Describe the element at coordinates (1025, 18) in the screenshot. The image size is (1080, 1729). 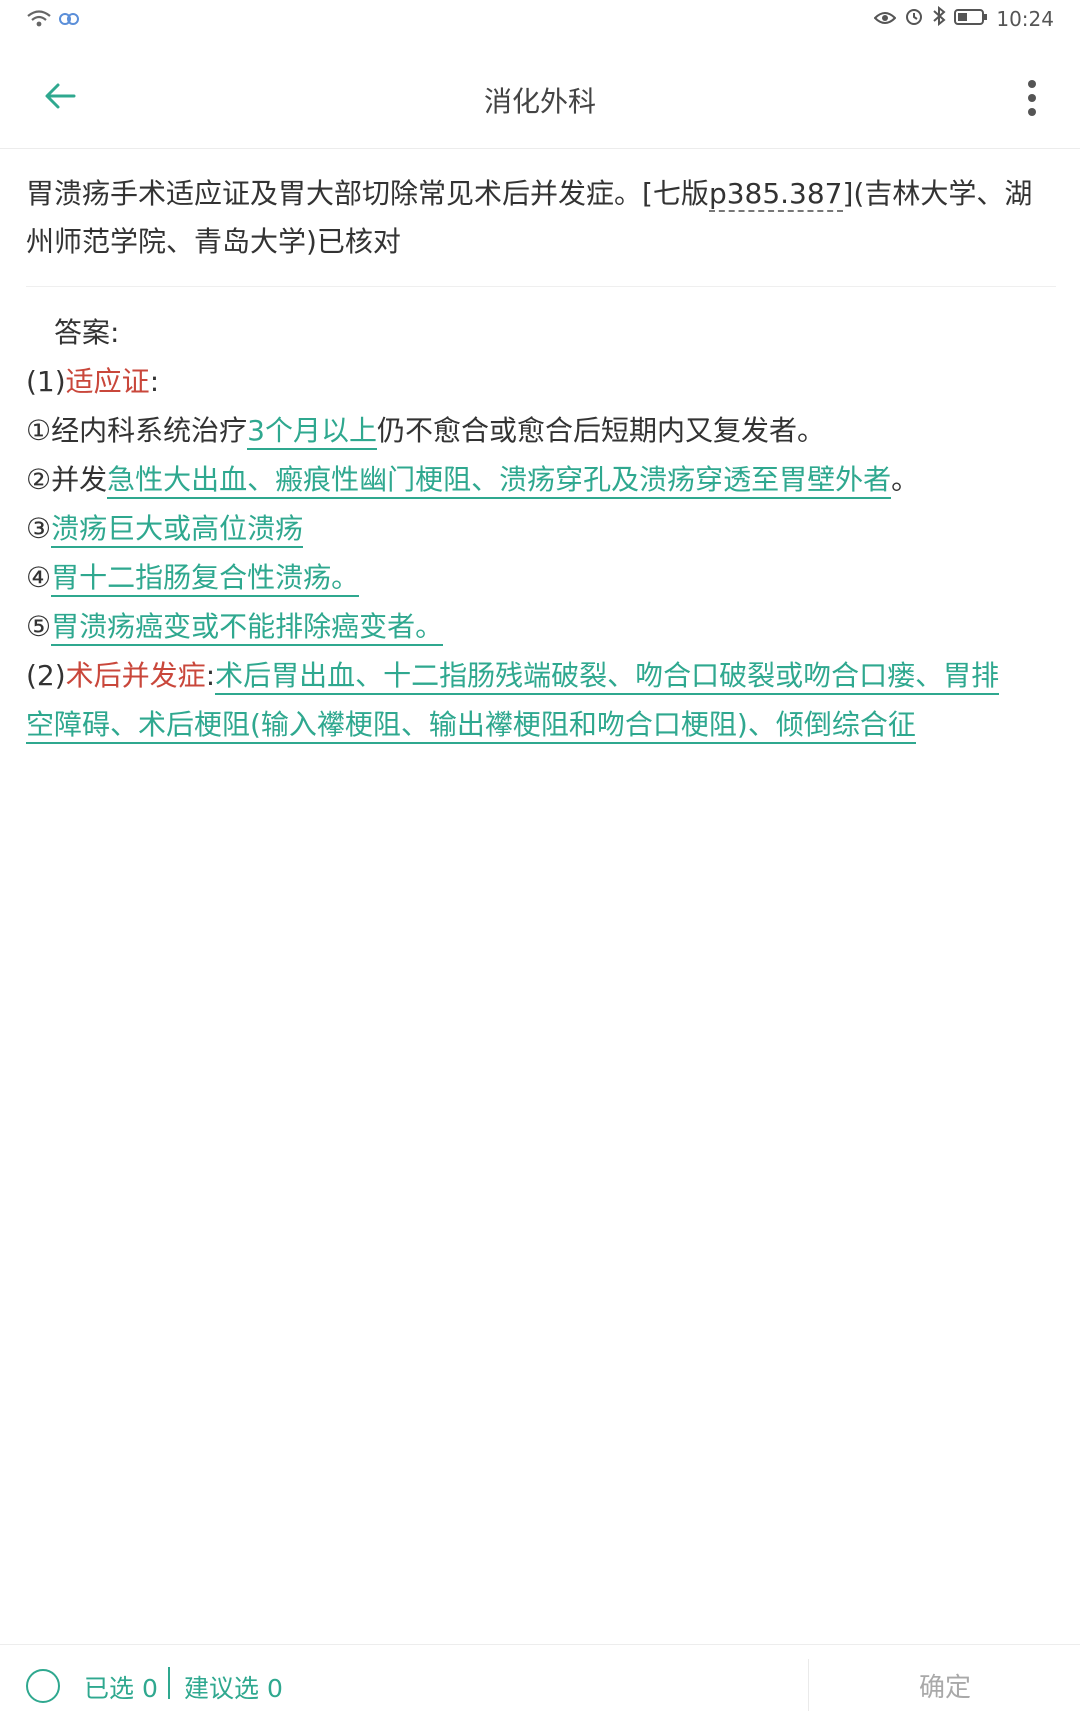
I see `status-time: 10:24` at that location.